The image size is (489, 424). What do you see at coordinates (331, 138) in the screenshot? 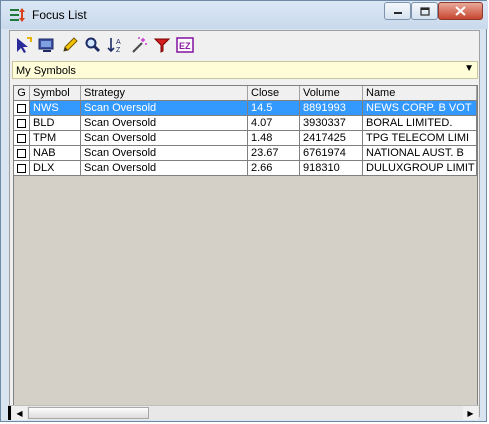
I see `cell-volume: 2417425` at bounding box center [331, 138].